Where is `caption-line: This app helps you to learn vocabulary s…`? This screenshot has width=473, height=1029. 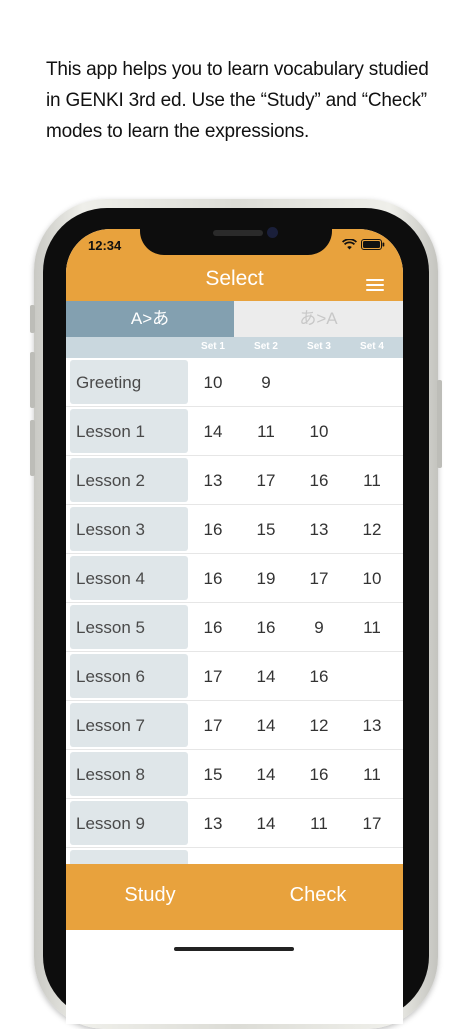
caption-line: This app helps you to learn vocabulary s… is located at coordinates (237, 69).